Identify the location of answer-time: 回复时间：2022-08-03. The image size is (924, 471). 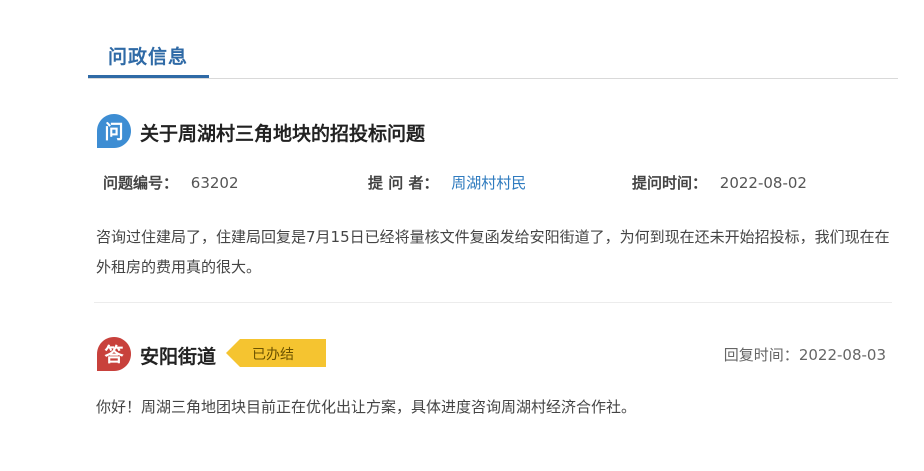
(805, 354).